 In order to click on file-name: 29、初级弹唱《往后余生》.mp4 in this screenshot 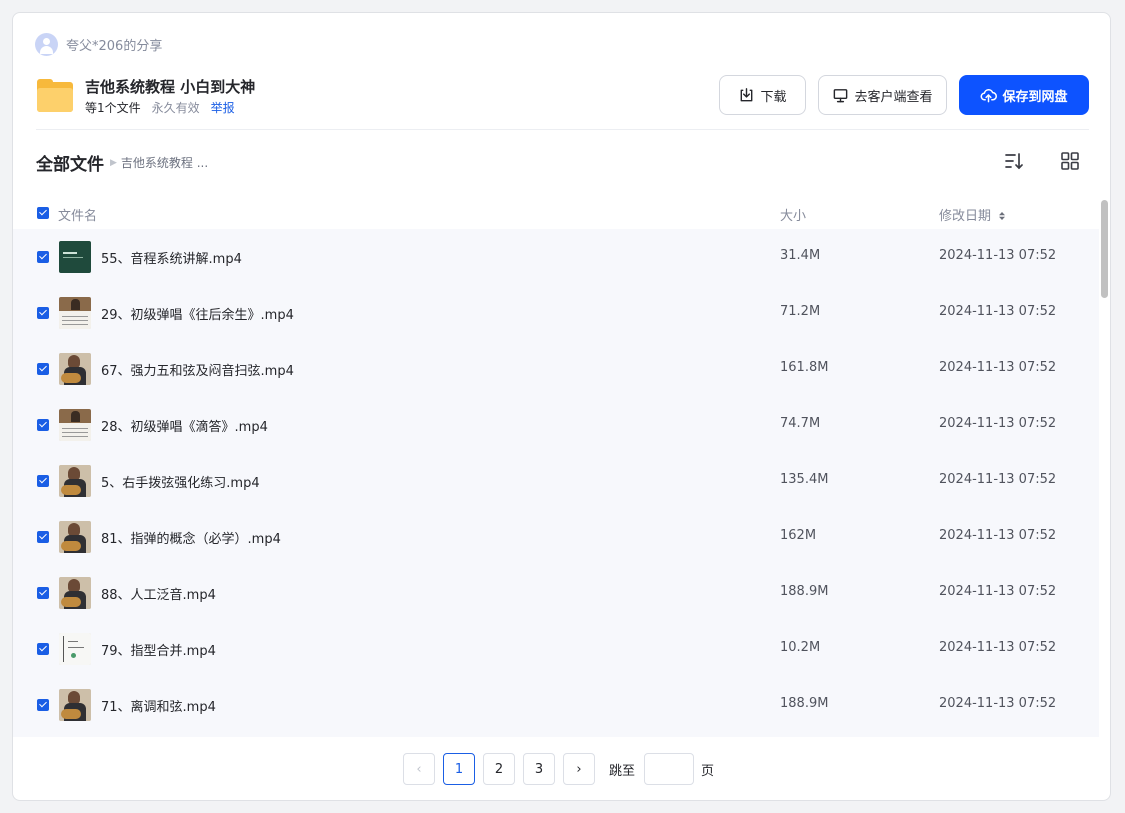, I will do `click(197, 313)`.